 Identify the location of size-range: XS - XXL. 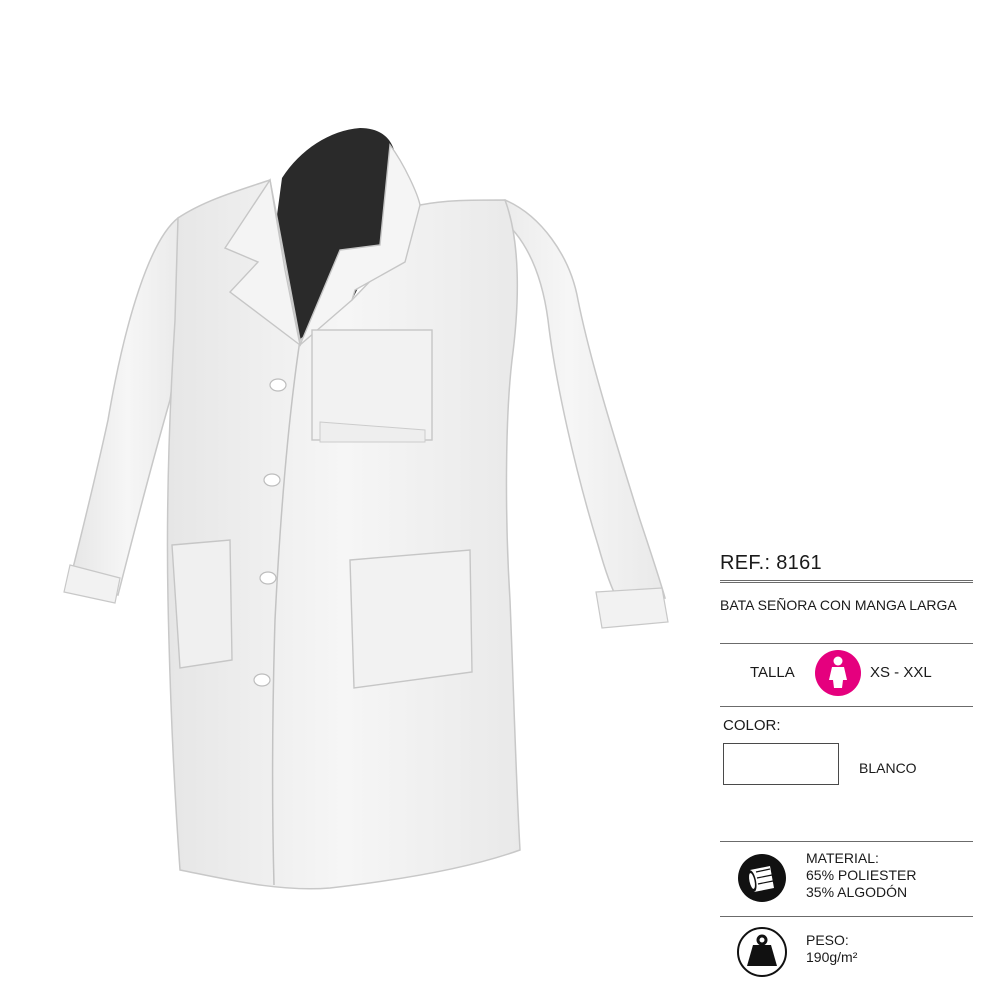
(901, 672).